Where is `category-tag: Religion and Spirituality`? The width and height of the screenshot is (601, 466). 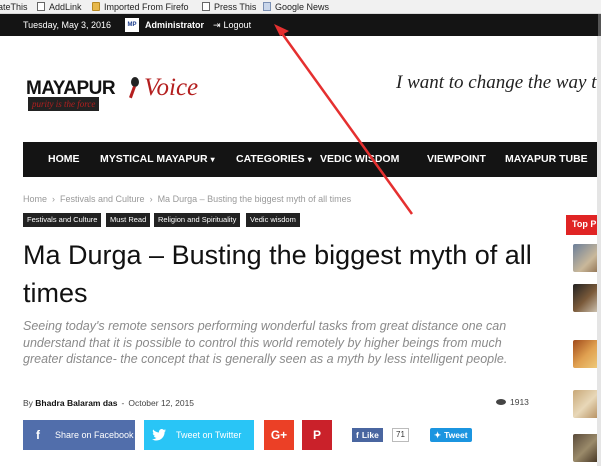 category-tag: Religion and Spirituality is located at coordinates (197, 220).